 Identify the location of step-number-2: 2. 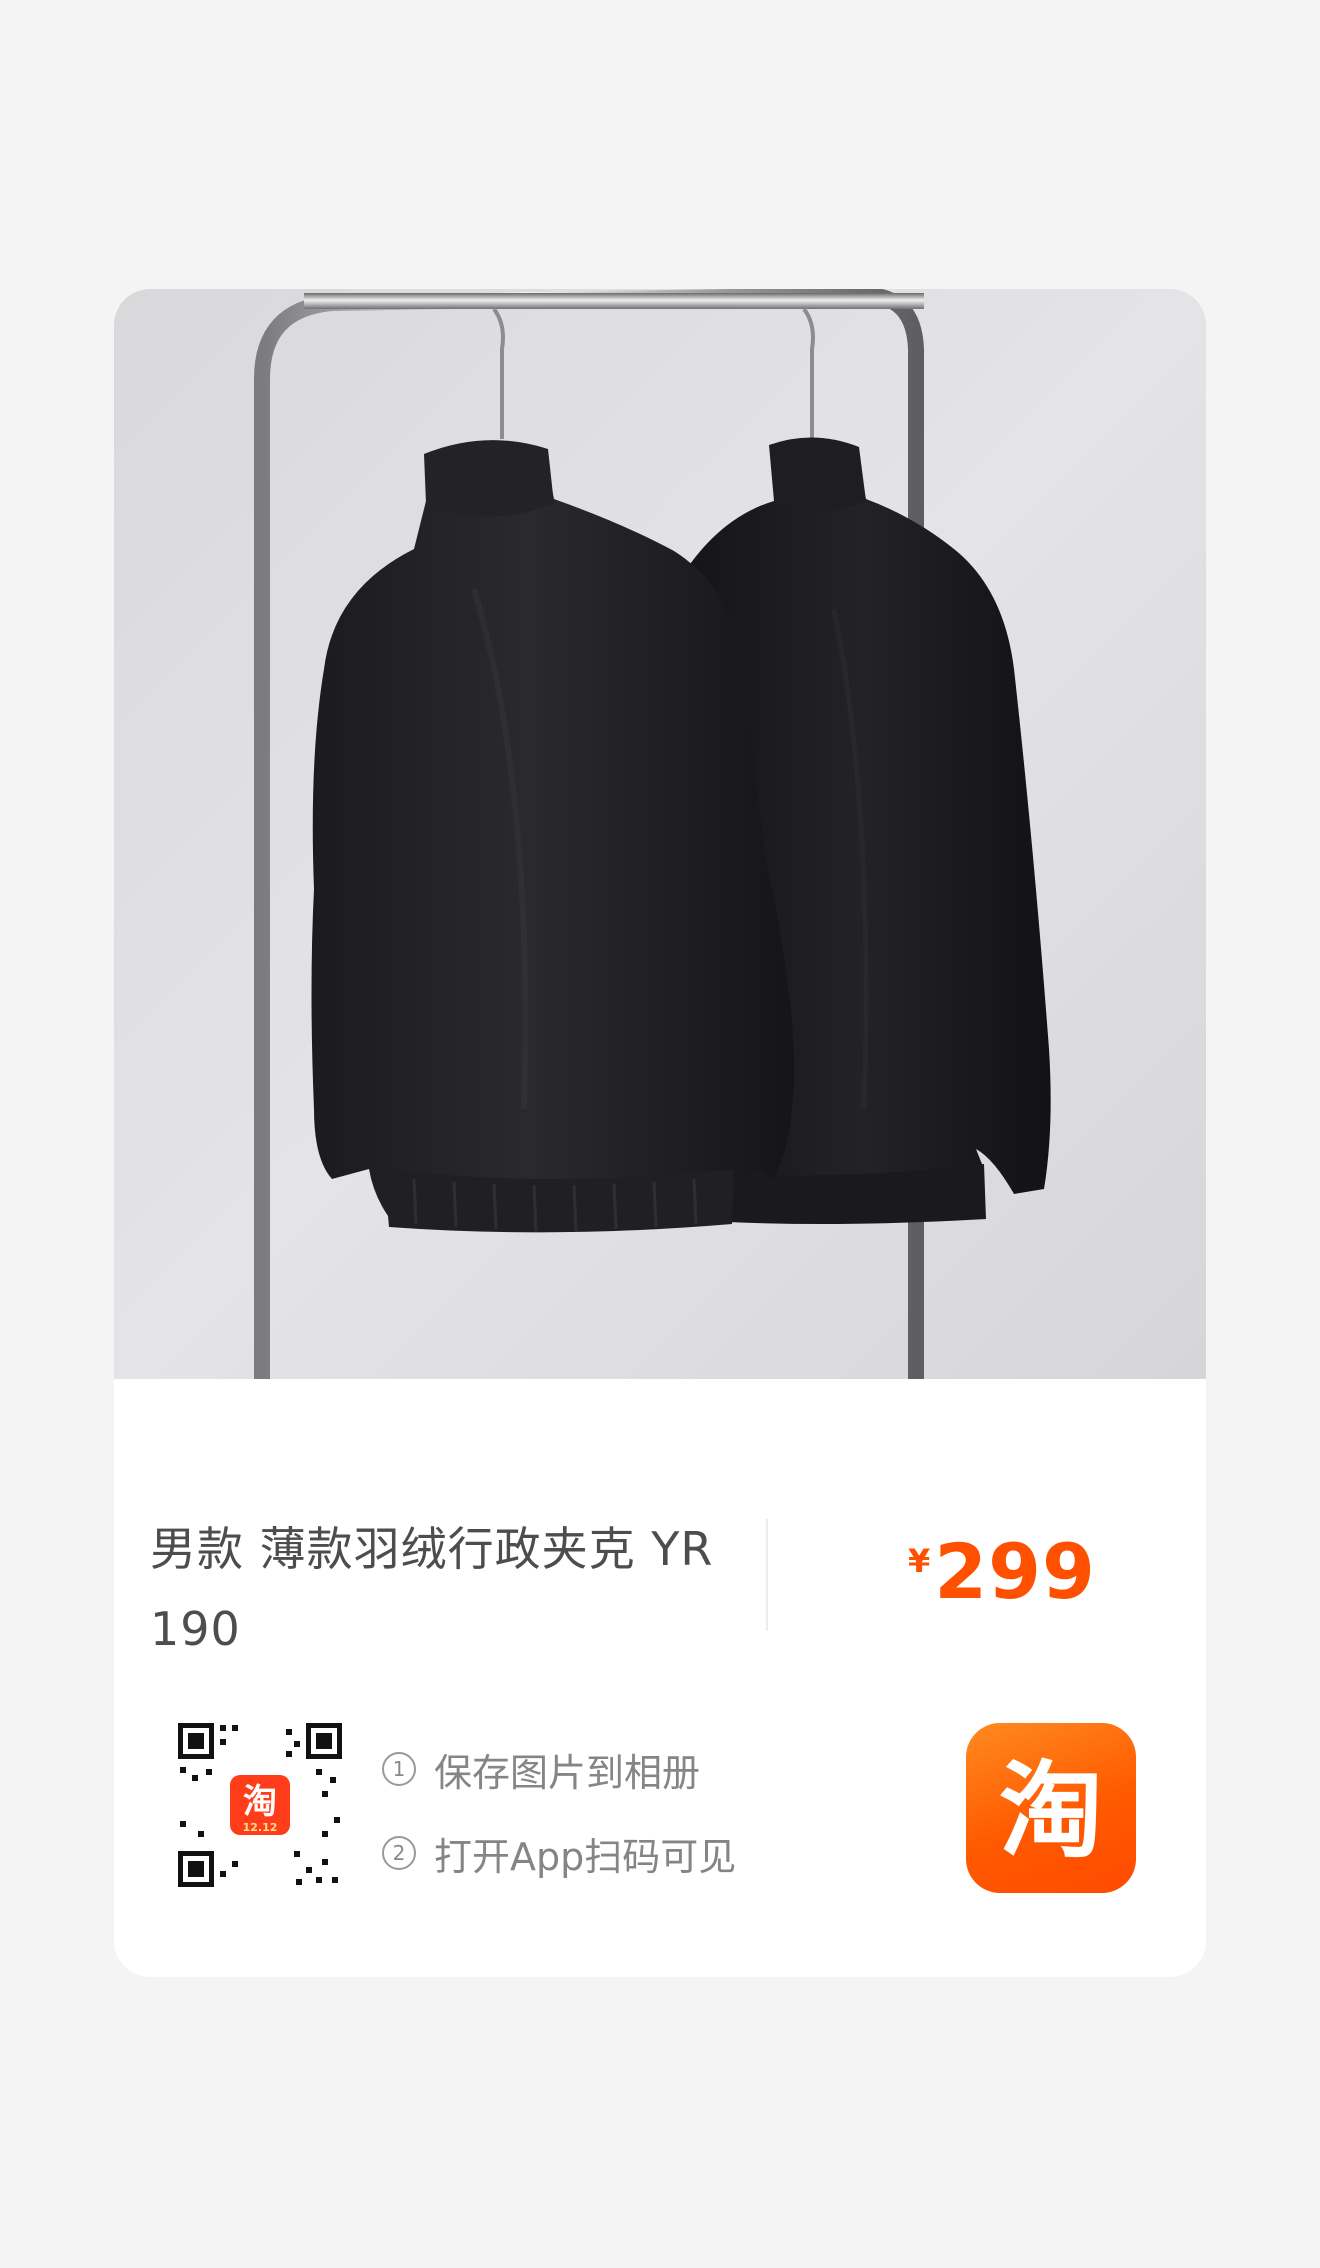
(399, 1853).